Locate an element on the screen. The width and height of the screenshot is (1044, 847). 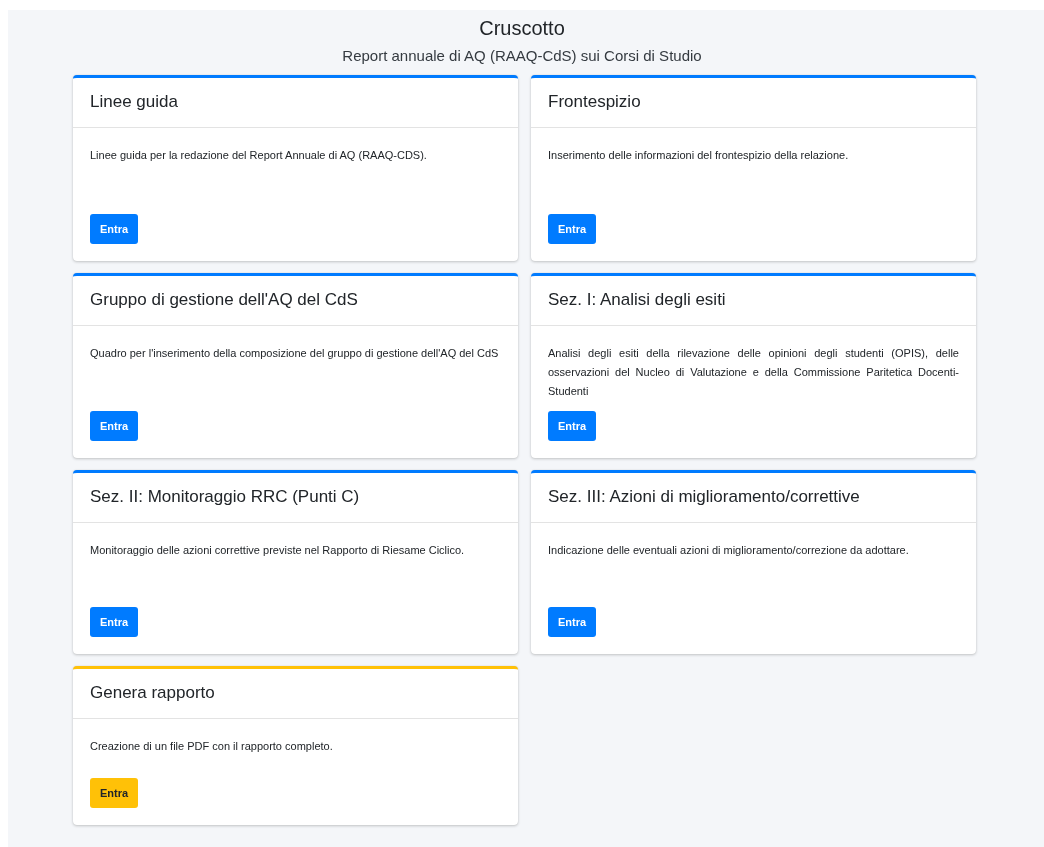
page-subtitle: Report annuale di AQ (RAAQ-CdS) sui Corsi di Studio is located at coordinates (522, 56).